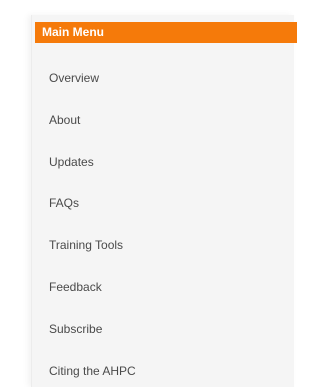  I want to click on menu-item-feedback: Feedback, so click(92, 294).